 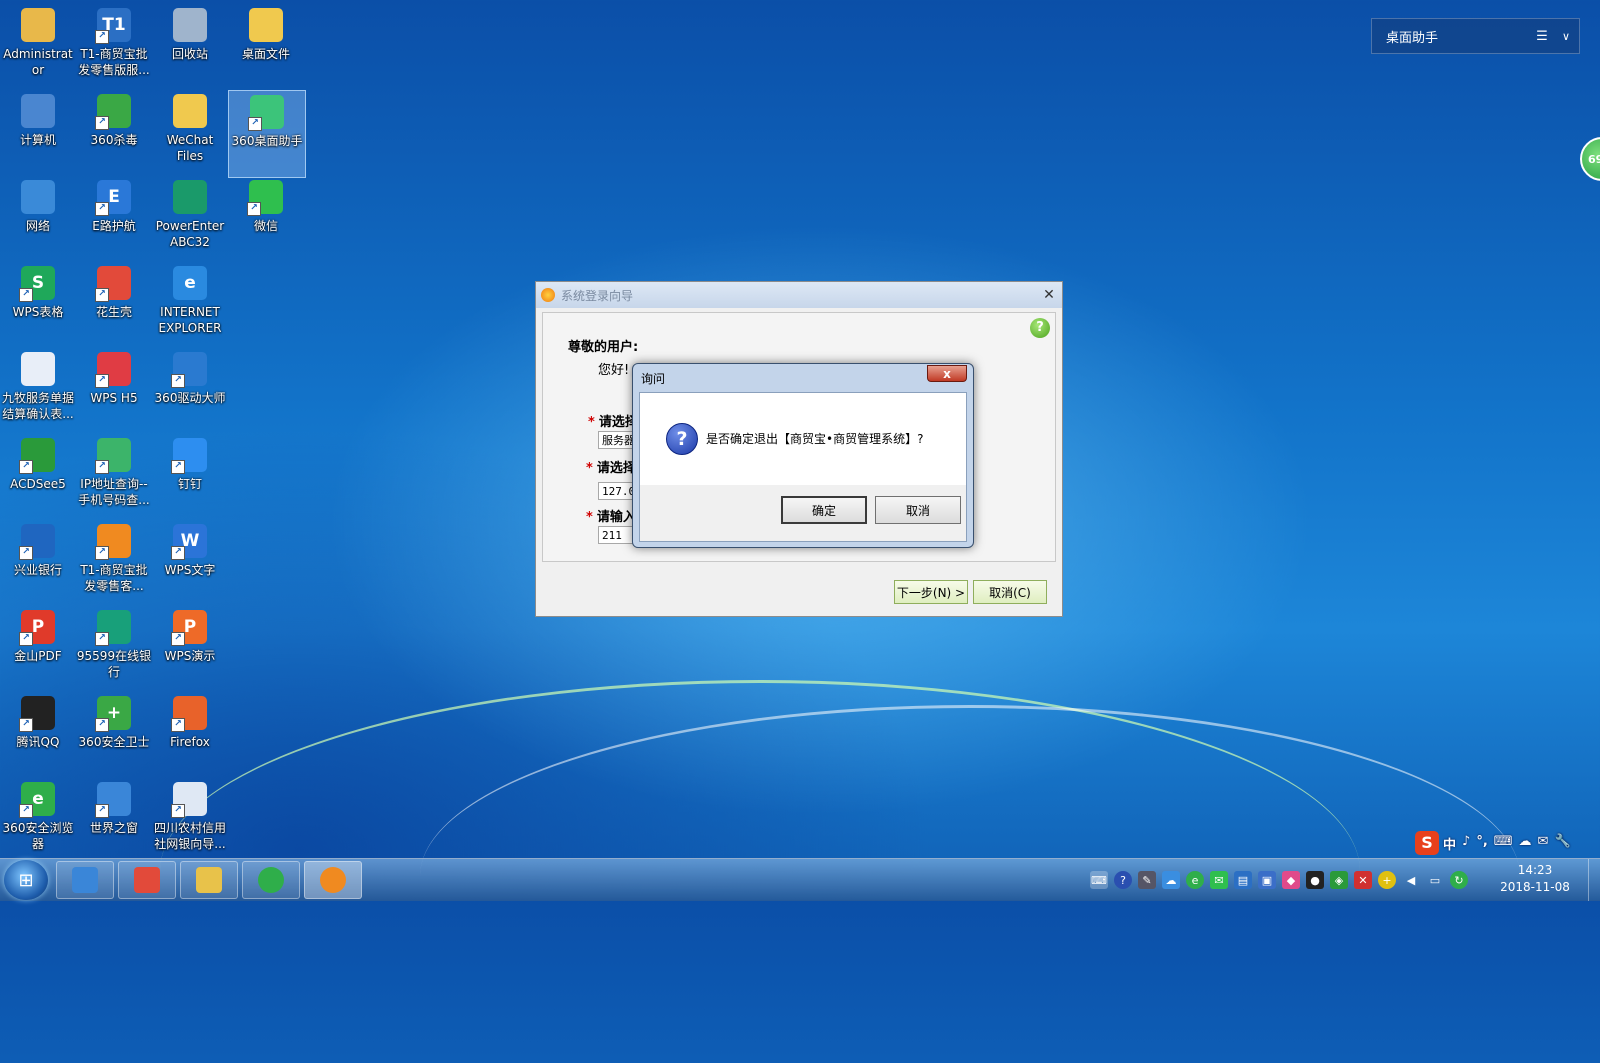 I want to click on close-icon: ✕, so click(x=1049, y=295).